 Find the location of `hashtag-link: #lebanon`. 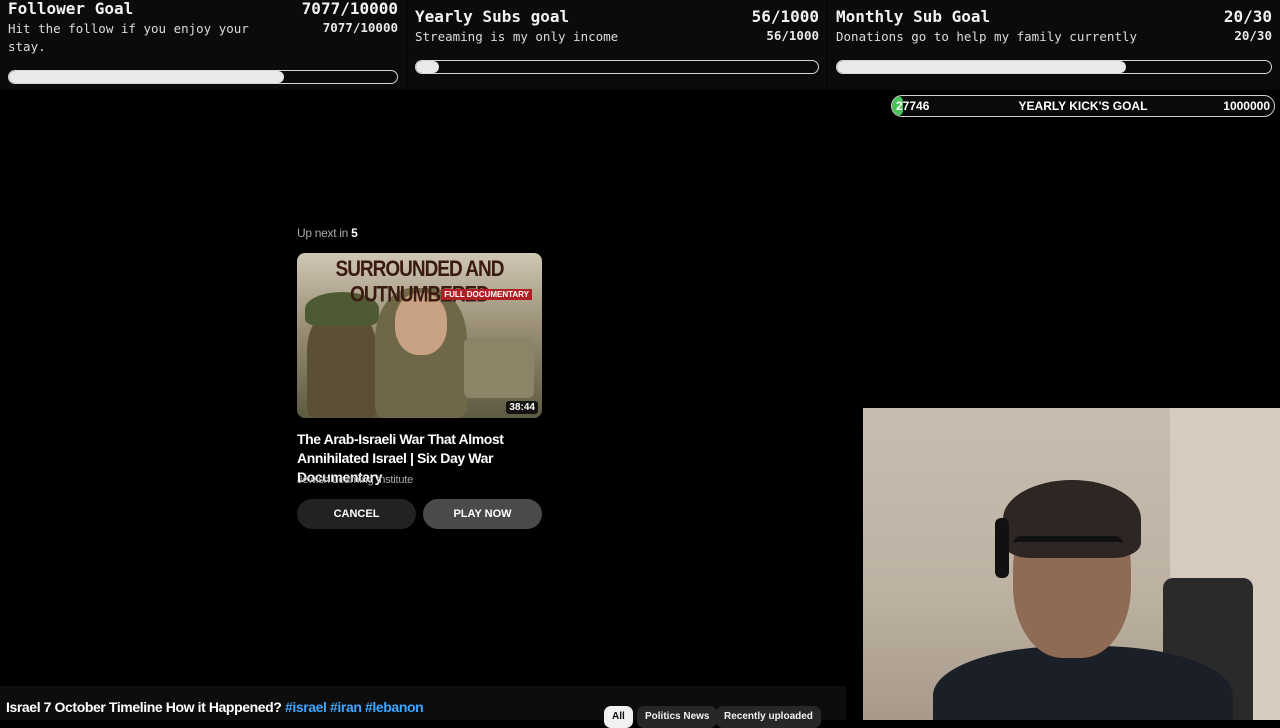

hashtag-link: #lebanon is located at coordinates (394, 707).